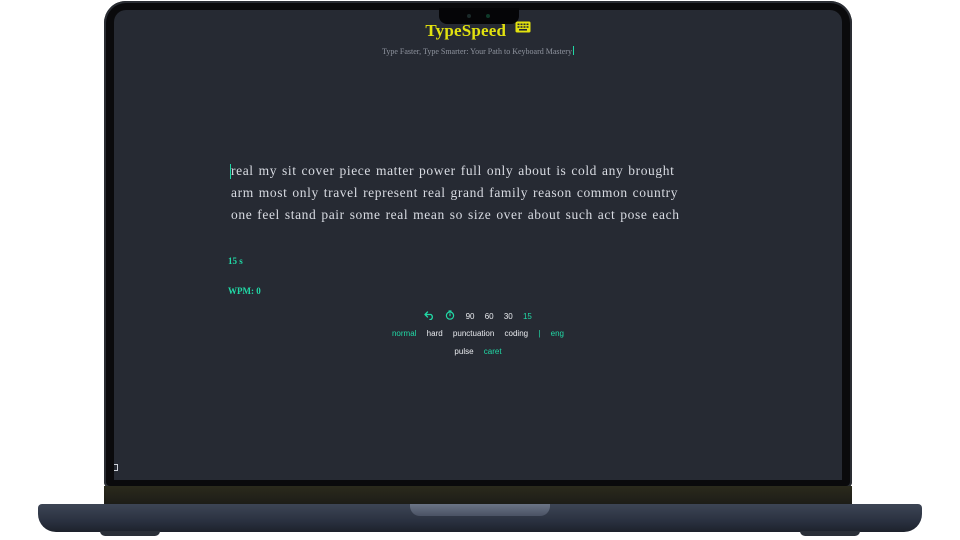 The height and width of the screenshot is (540, 960). I want to click on mode-bar: normal hard punctuation coding | eng, so click(478, 333).